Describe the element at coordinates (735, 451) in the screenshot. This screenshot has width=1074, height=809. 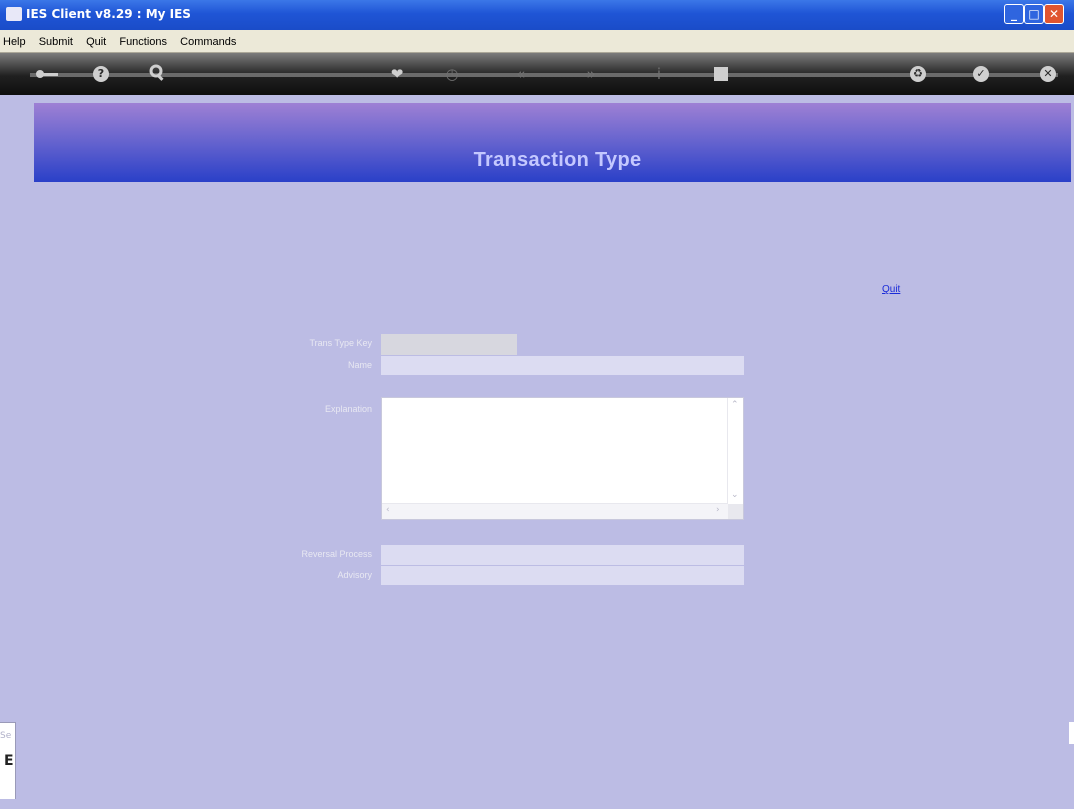
I see `explanation-vertical-scrollbar: ⌃ ⌄` at that location.